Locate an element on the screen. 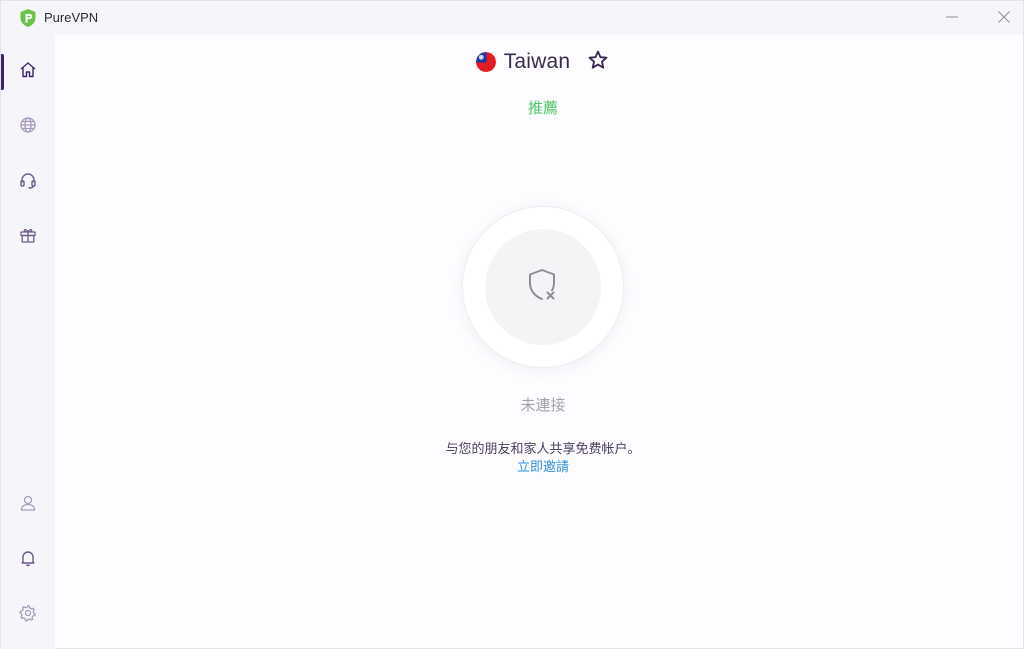 This screenshot has width=1024, height=649. user-icon is located at coordinates (28, 505).